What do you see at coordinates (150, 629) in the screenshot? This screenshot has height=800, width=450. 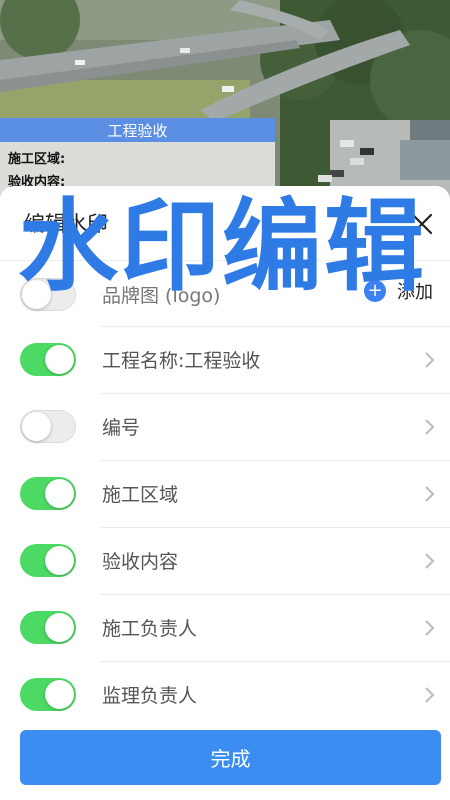 I see `item-label: 施工负责人` at bounding box center [150, 629].